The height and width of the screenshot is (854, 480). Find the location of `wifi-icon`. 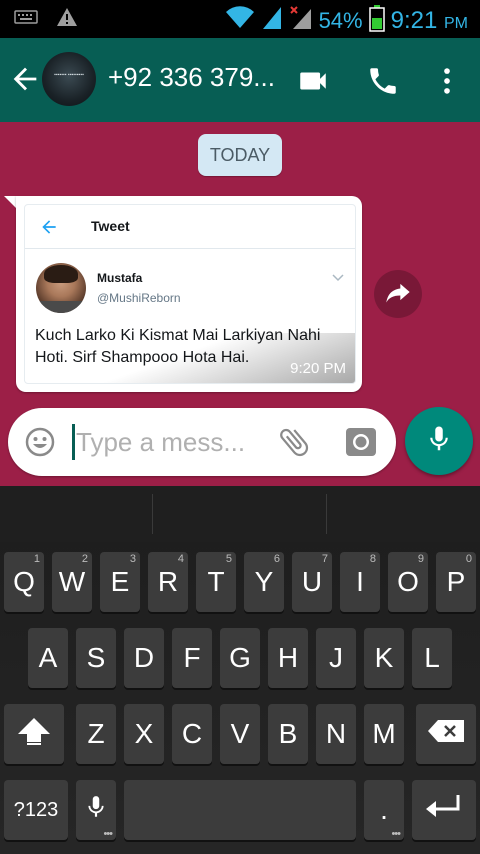

wifi-icon is located at coordinates (240, 20).